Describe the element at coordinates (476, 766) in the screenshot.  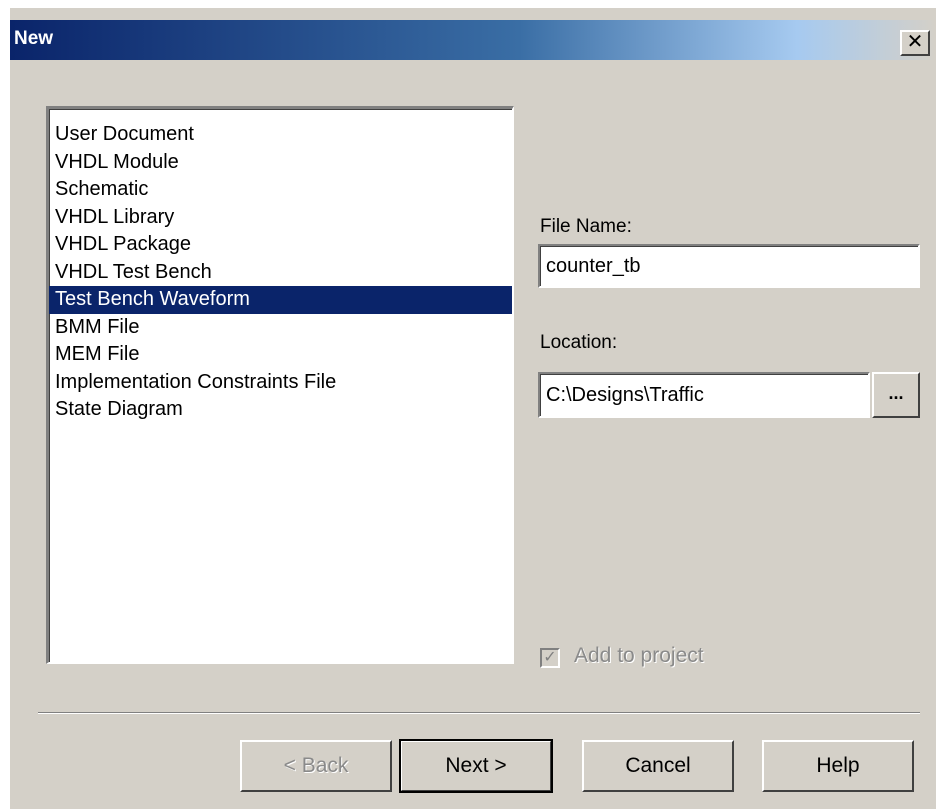
I see `next-button: Next >` at that location.